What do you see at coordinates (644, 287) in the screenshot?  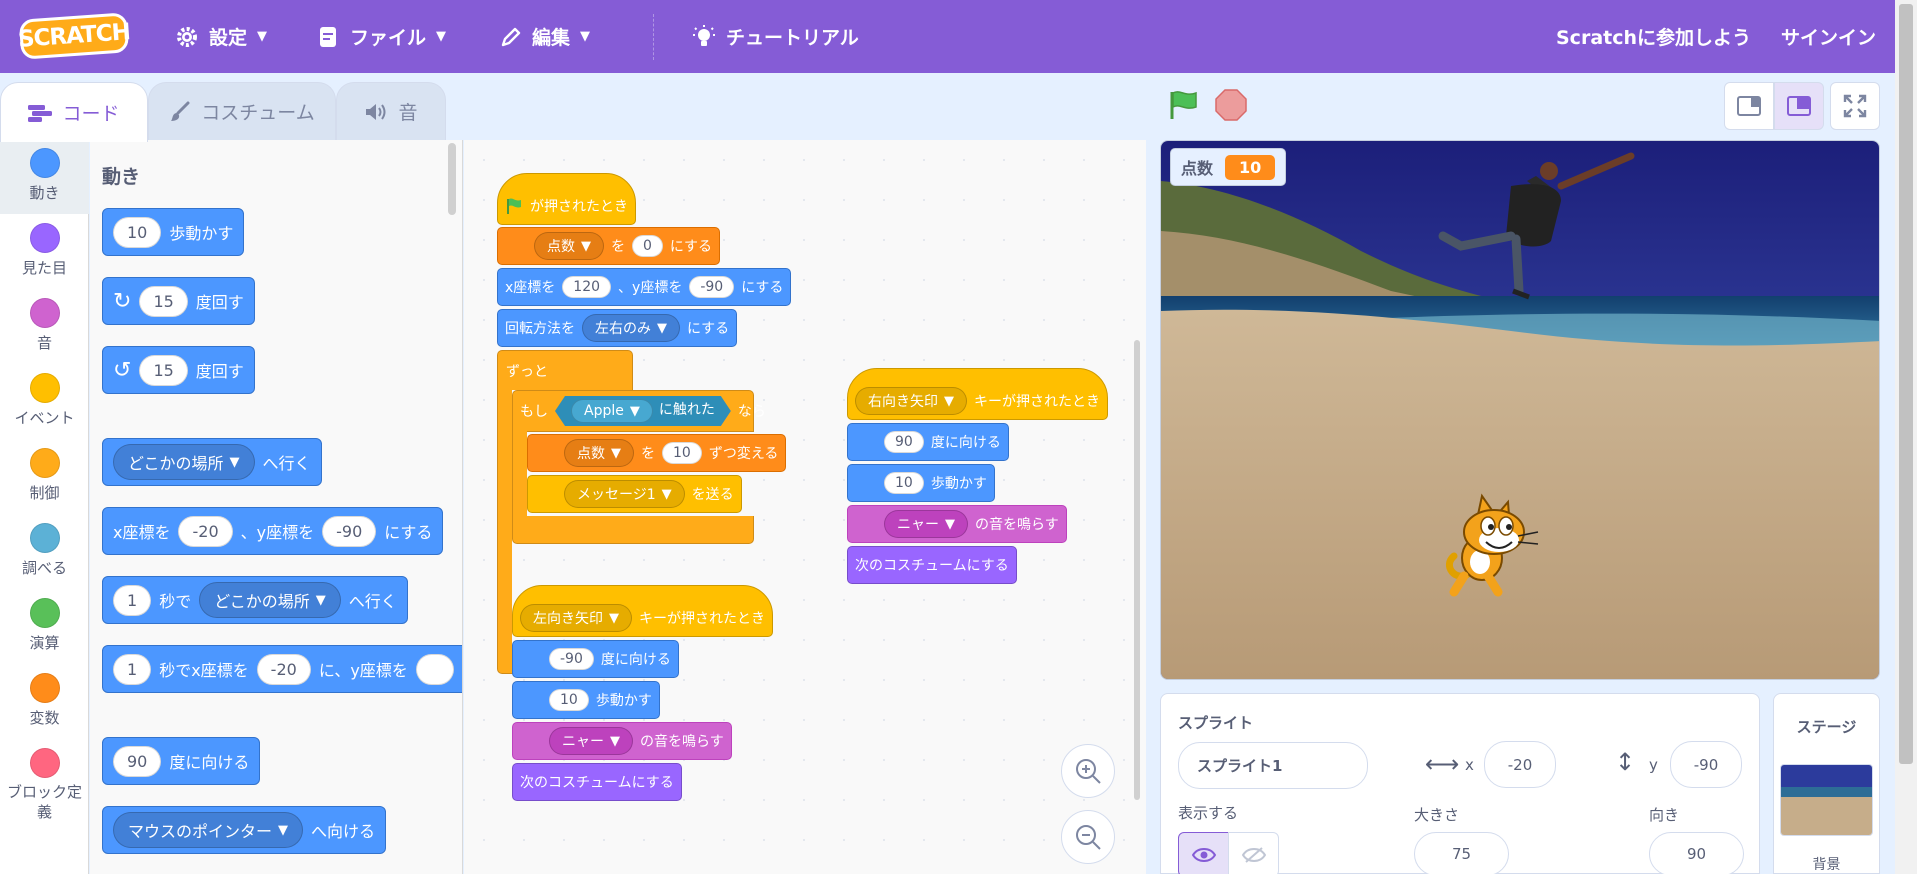 I see `block-goto-xy: x座標を 120 、y座標を -90 にする` at bounding box center [644, 287].